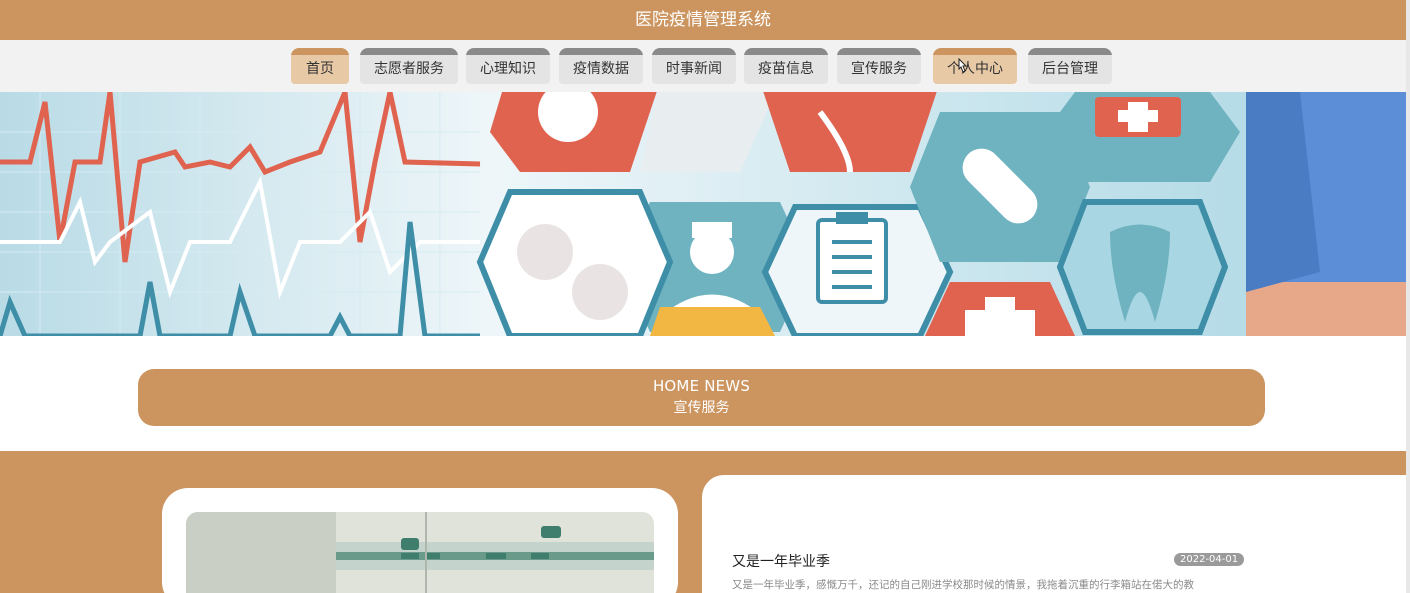 Image resolution: width=1410 pixels, height=593 pixels. I want to click on app-title: 医院疫情管理系统, so click(703, 20).